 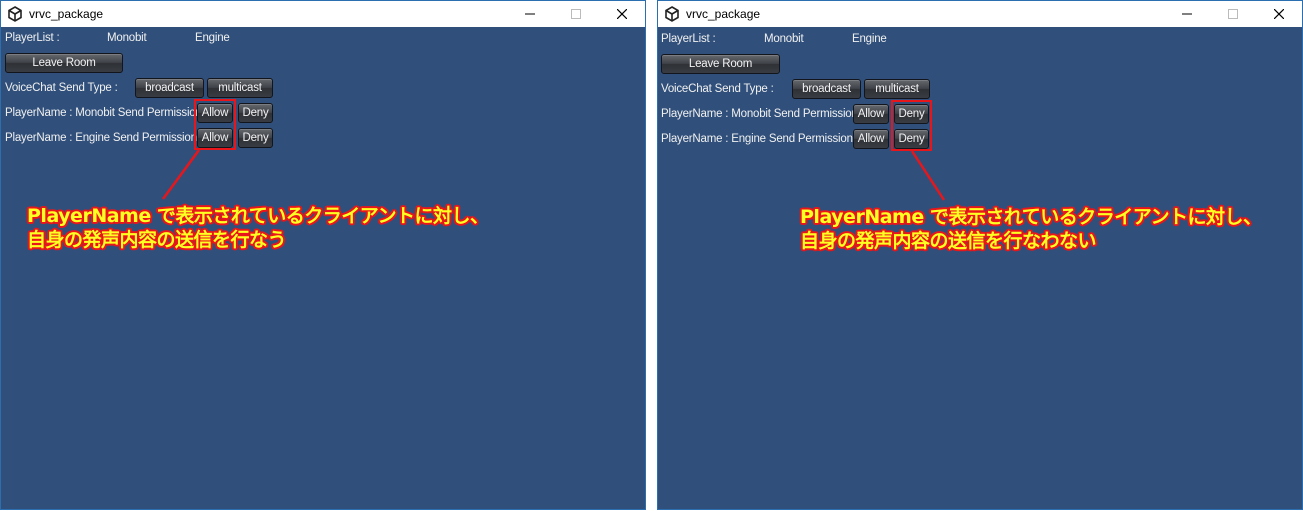 What do you see at coordinates (157, 240) in the screenshot?
I see `note-line-2: 自身の発声内容の送信を行なう` at bounding box center [157, 240].